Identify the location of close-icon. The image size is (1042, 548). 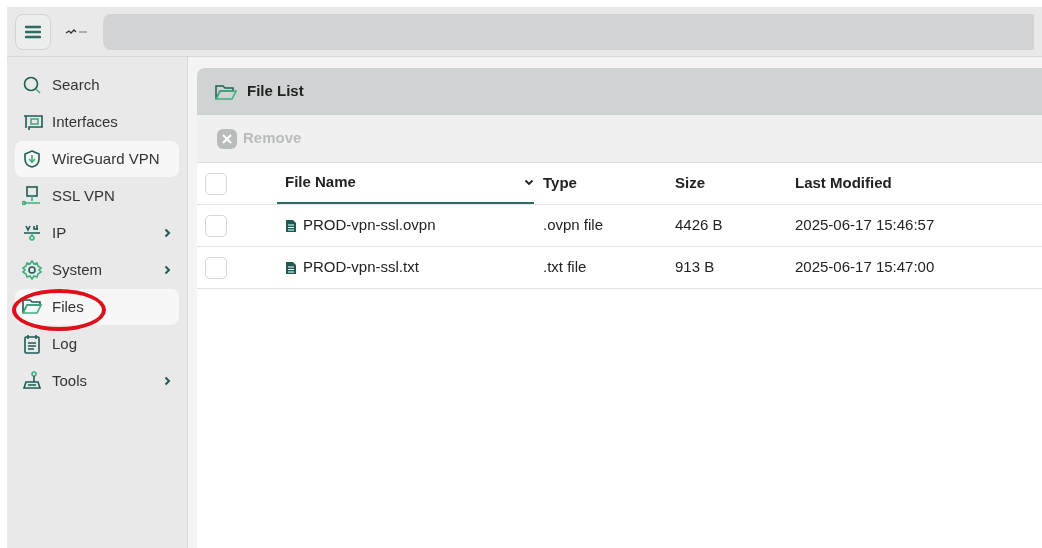
(227, 138).